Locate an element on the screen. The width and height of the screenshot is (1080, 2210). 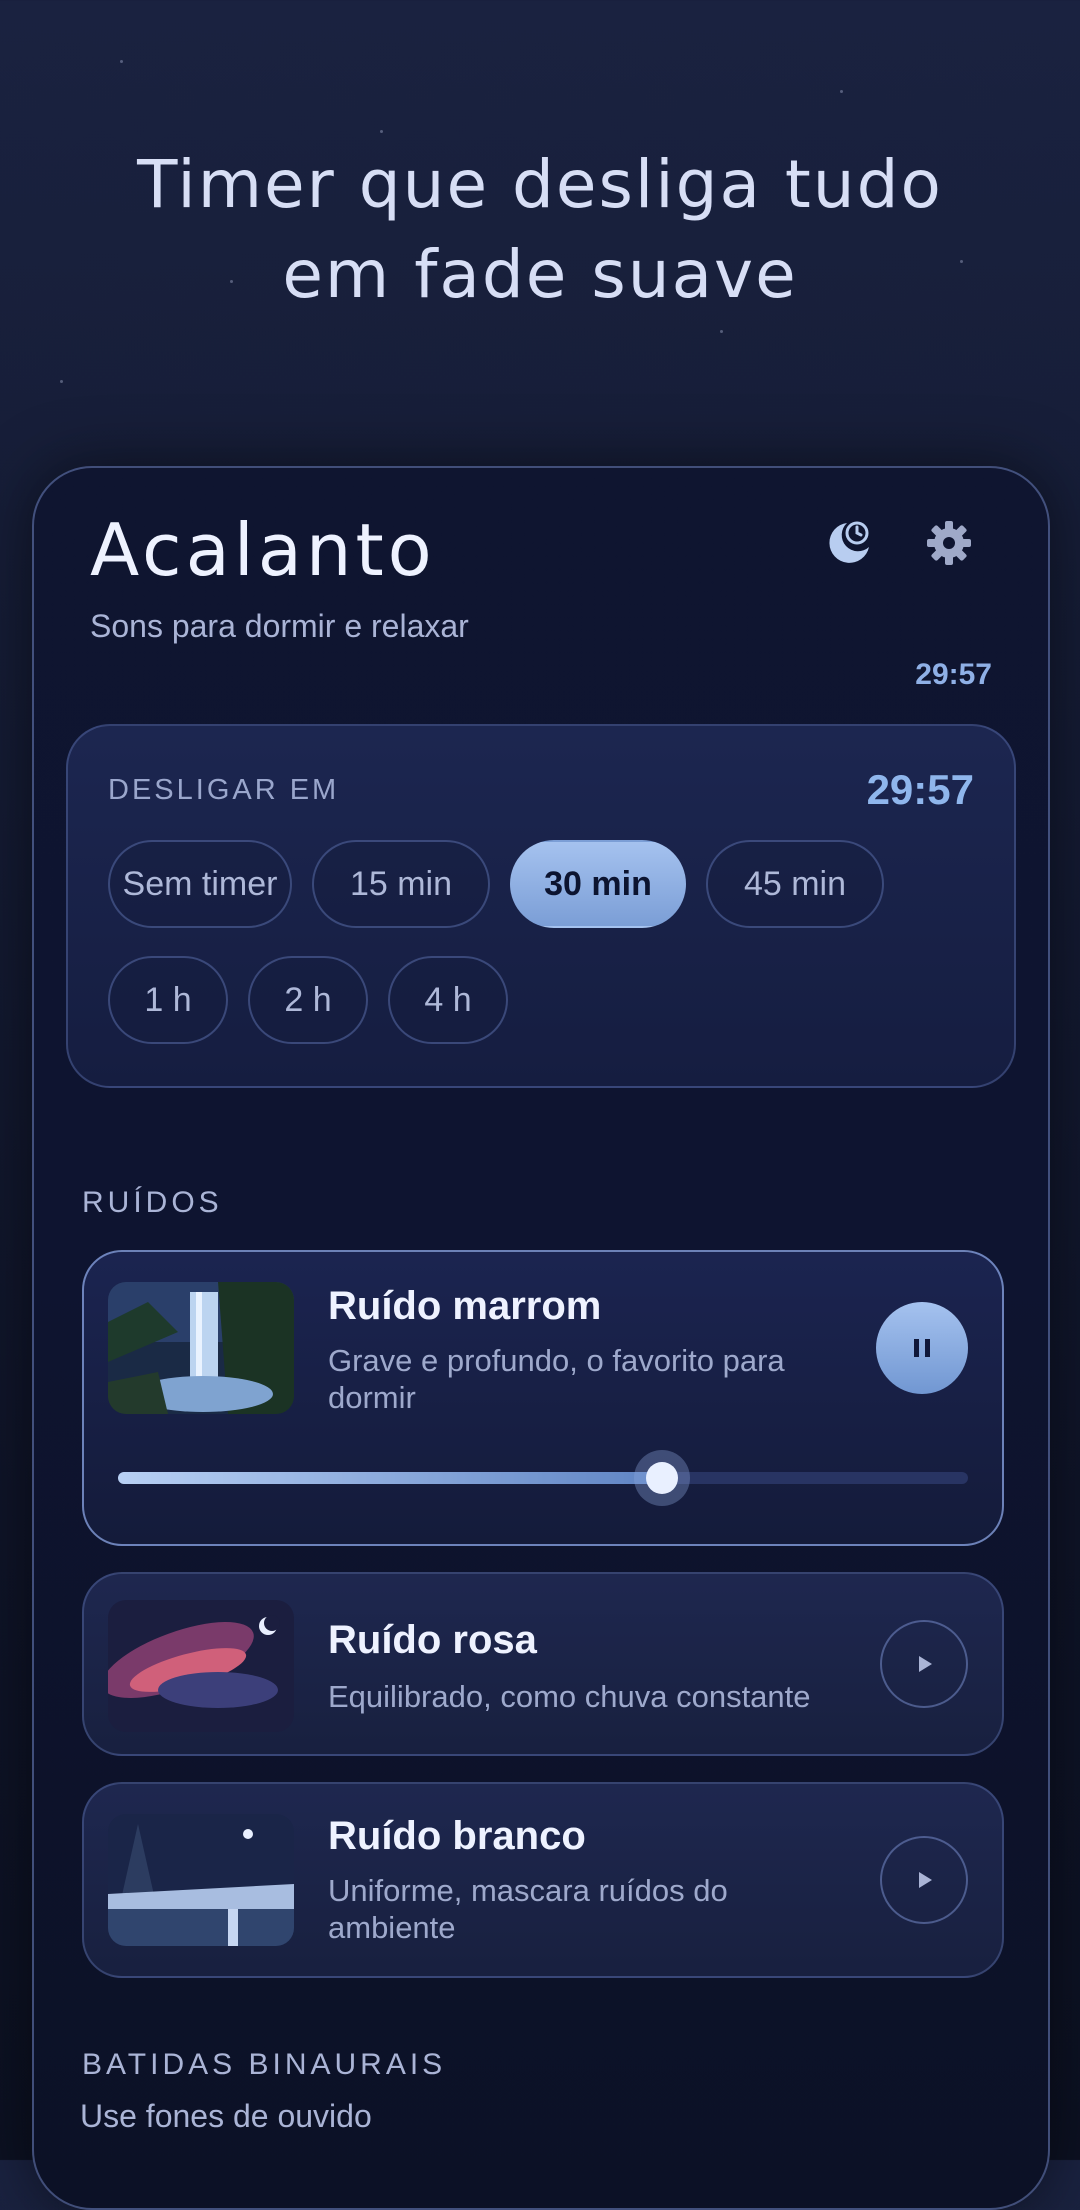
moon-clock-icon is located at coordinates (849, 542).